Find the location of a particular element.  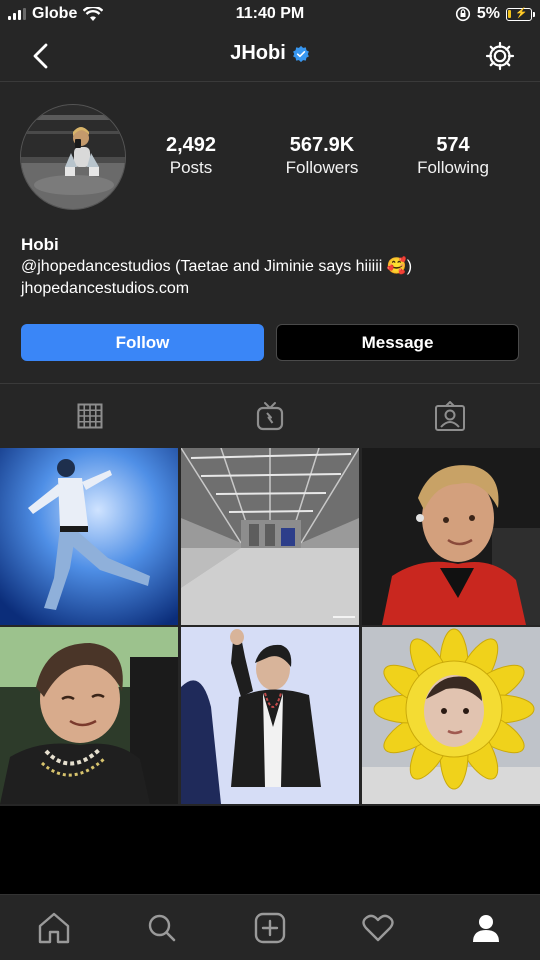

grid-icon is located at coordinates (90, 415).